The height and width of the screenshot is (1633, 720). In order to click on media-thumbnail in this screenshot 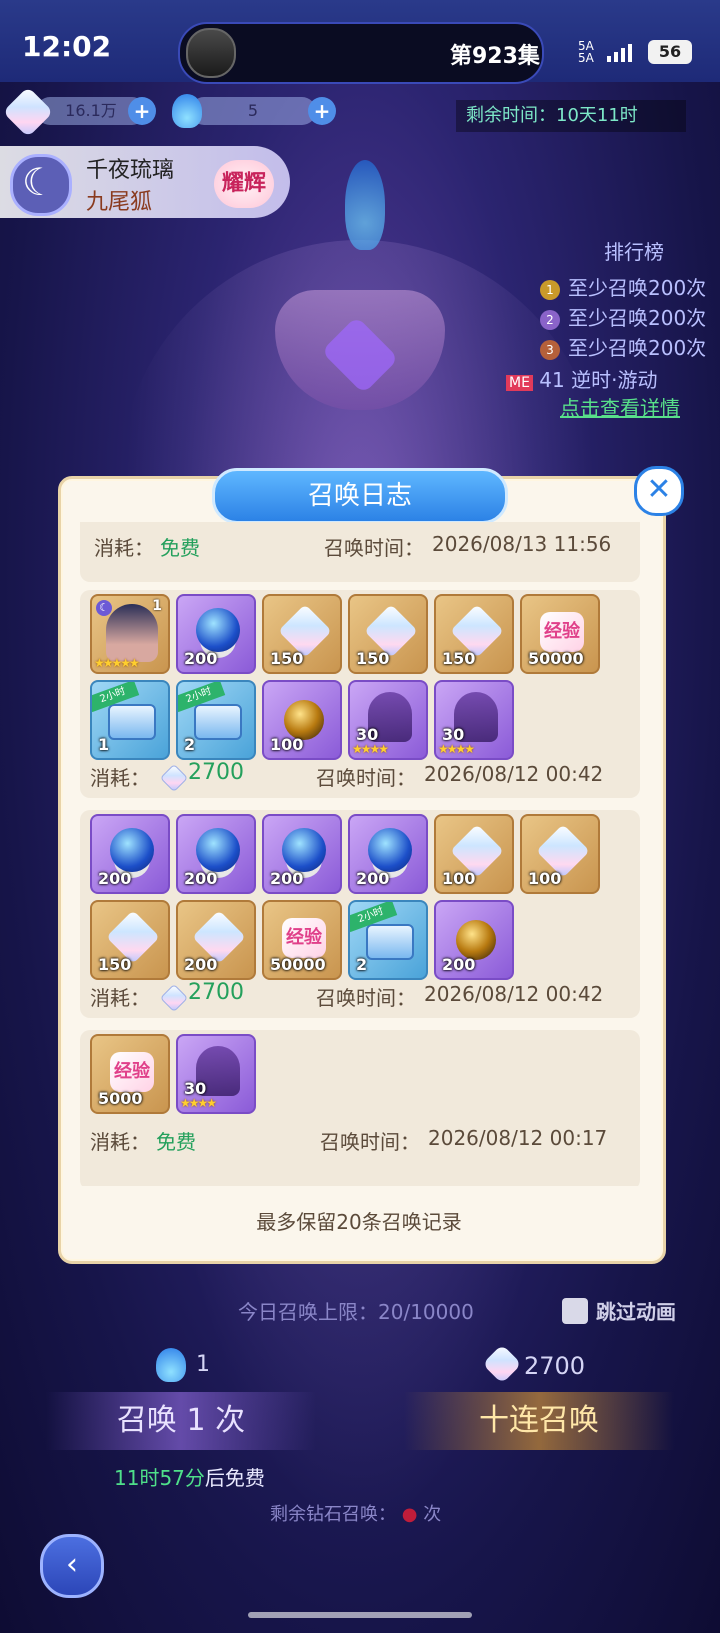, I will do `click(211, 53)`.